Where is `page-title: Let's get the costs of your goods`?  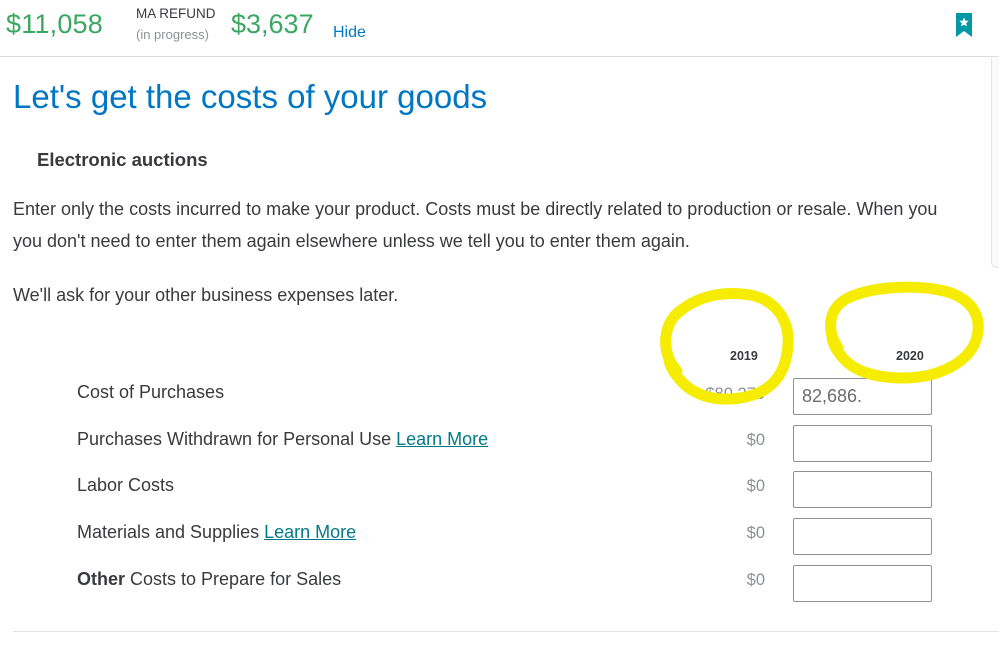
page-title: Let's get the costs of your goods is located at coordinates (250, 96).